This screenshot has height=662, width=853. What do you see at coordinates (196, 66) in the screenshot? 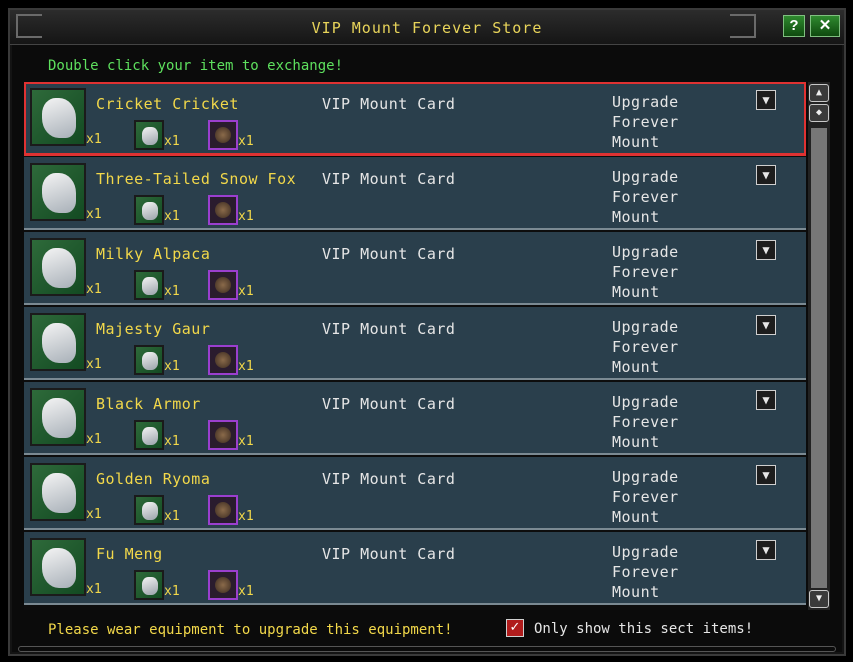
I see `instruction-text: Double click your item to exchange!` at bounding box center [196, 66].